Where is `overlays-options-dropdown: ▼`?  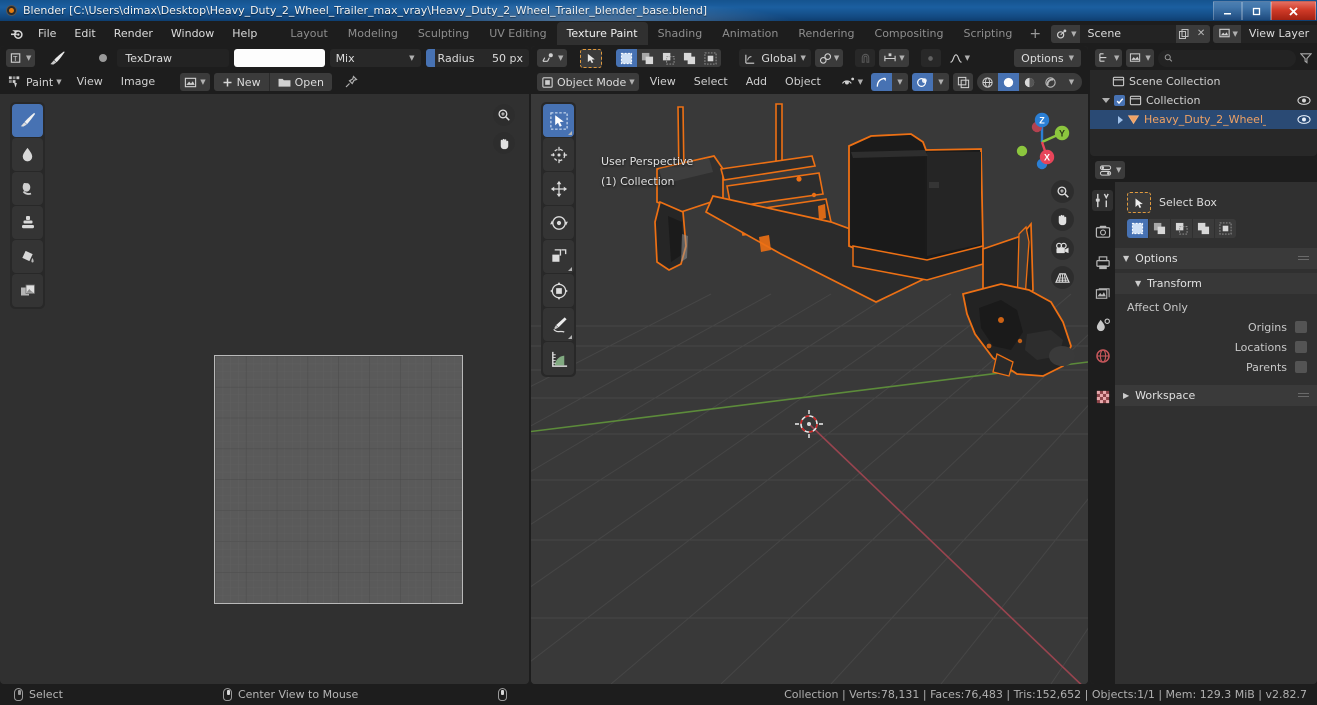
overlays-options-dropdown: ▼ is located at coordinates (941, 82).